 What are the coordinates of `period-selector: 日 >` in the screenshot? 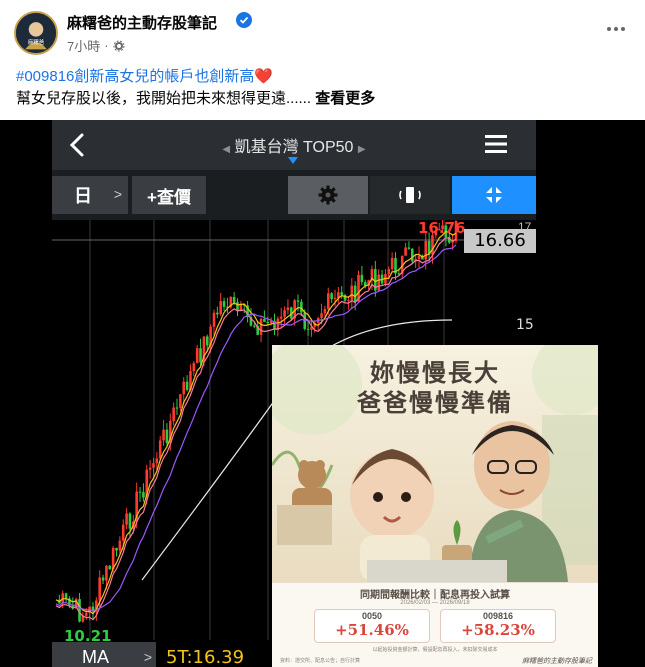 It's located at (90, 195).